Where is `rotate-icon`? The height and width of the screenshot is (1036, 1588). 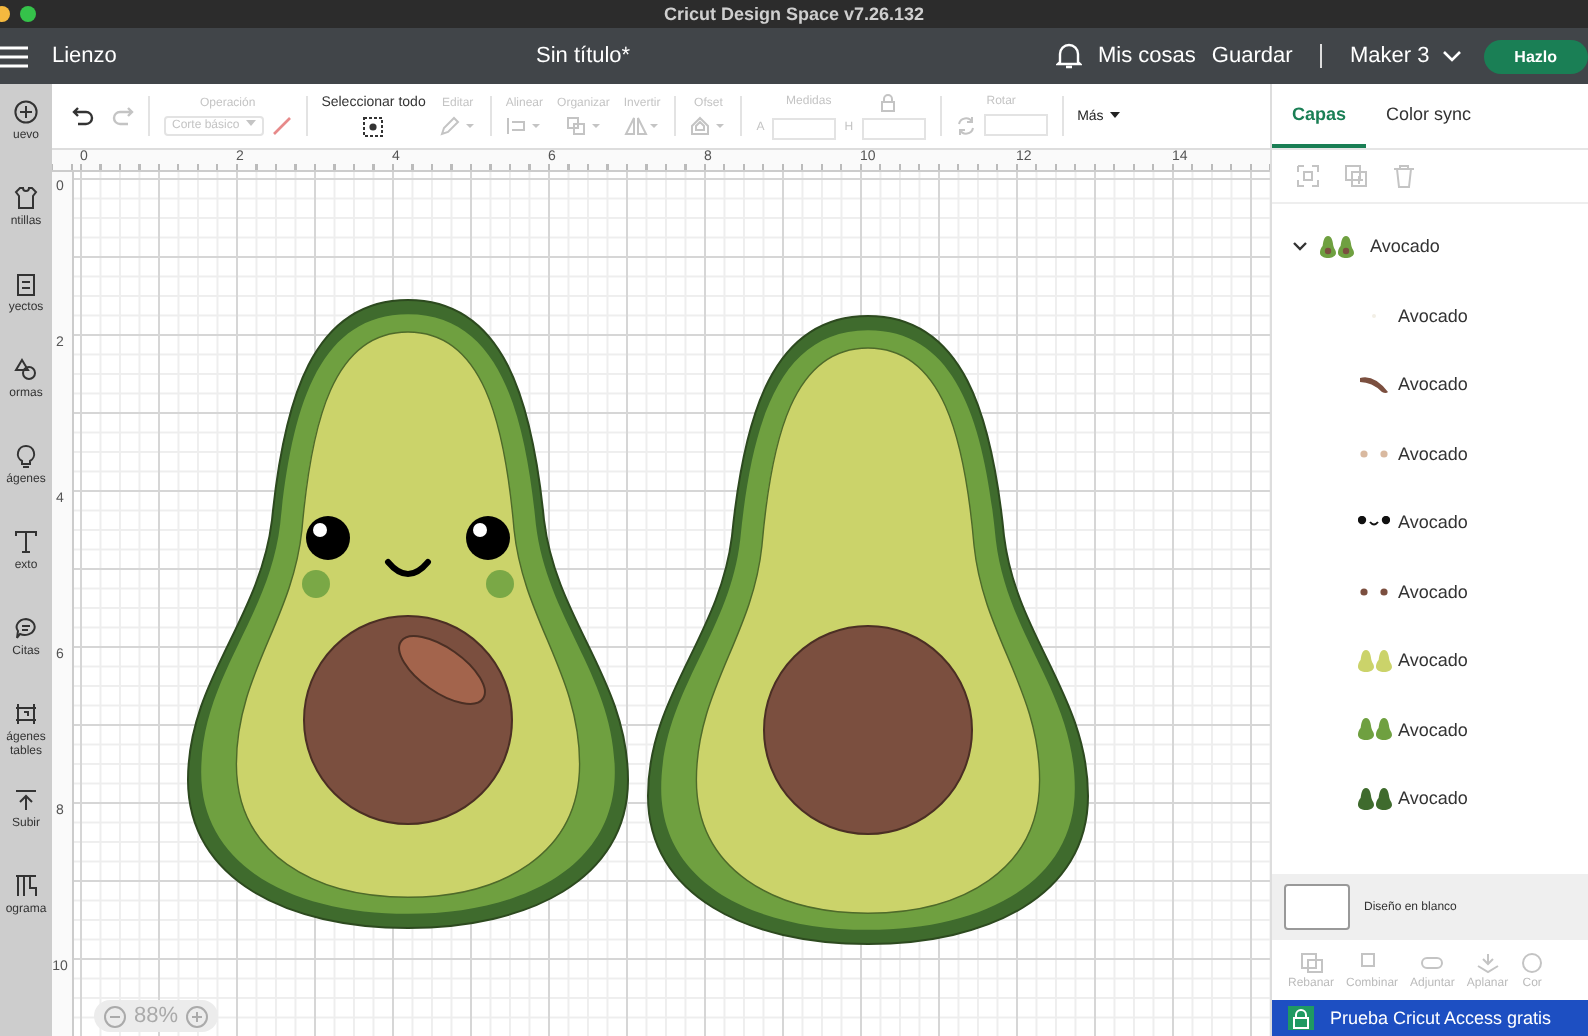
rotate-icon is located at coordinates (965, 125).